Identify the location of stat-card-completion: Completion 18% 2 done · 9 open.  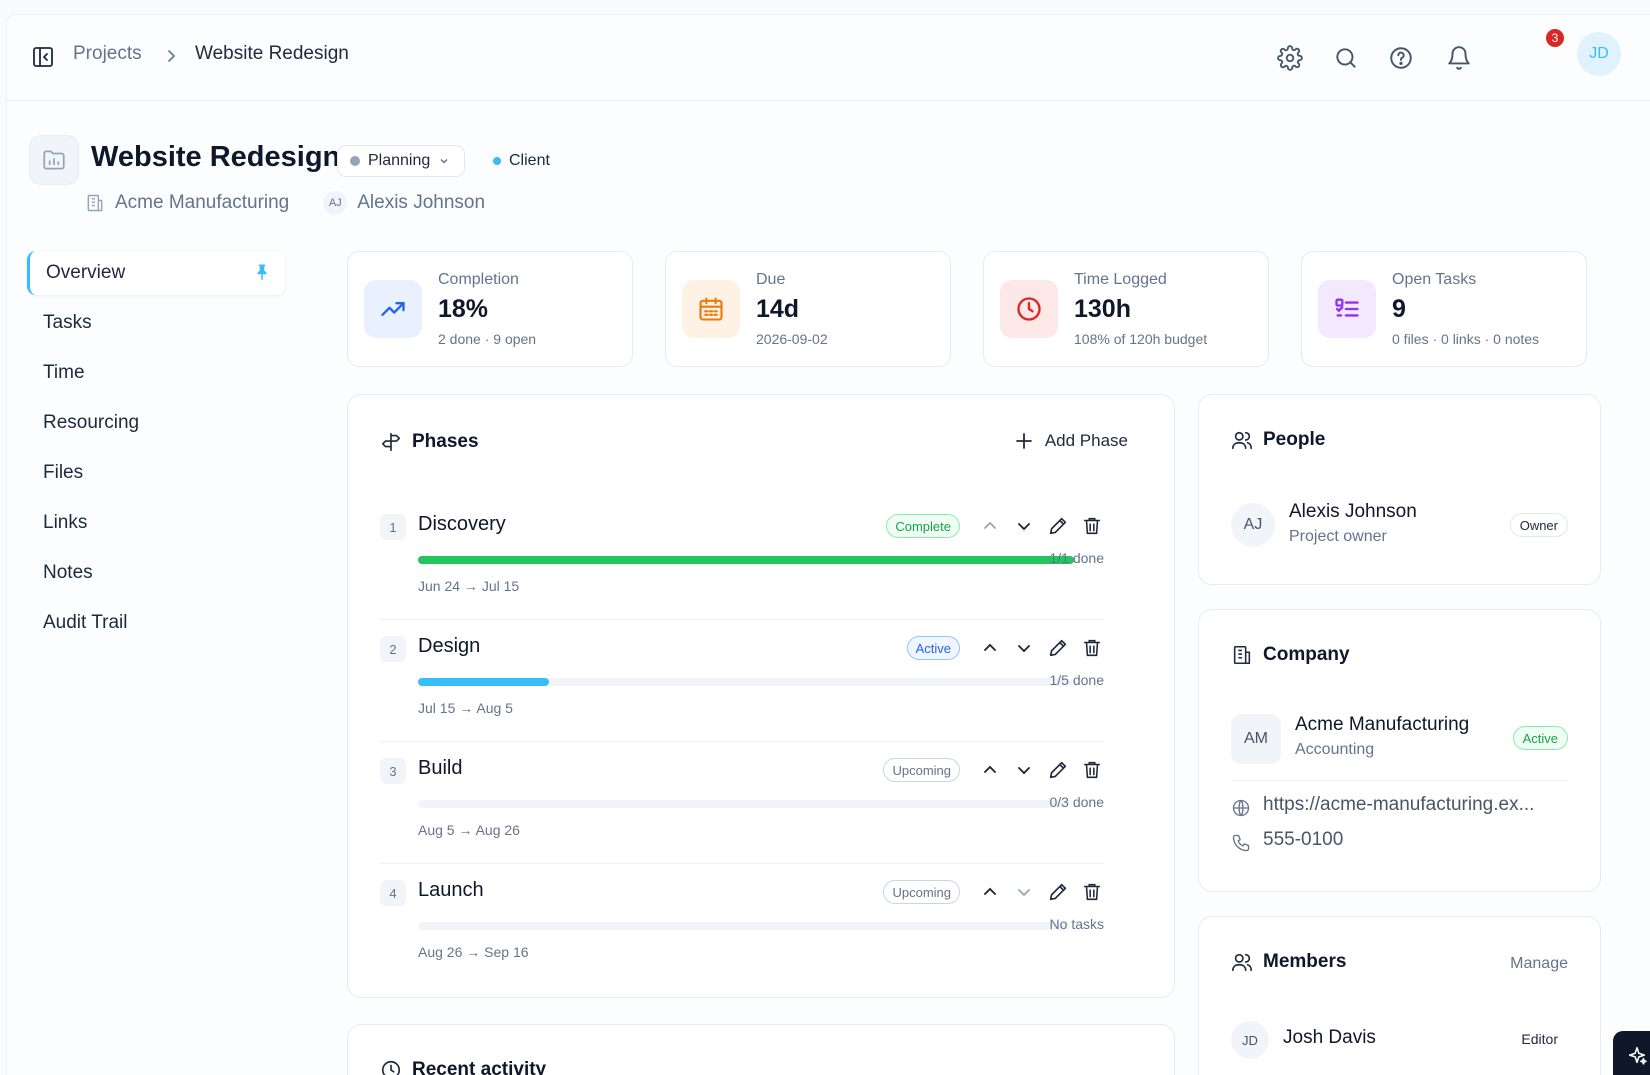
(490, 309).